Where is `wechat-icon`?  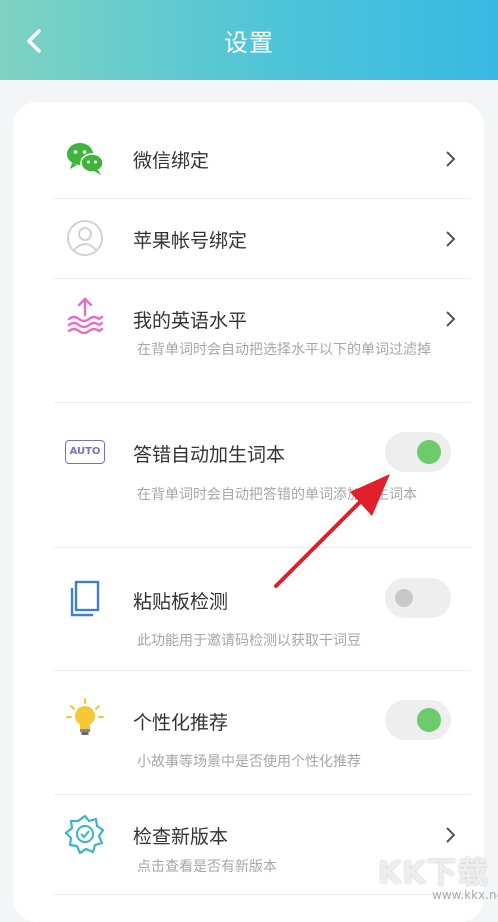 wechat-icon is located at coordinates (85, 159).